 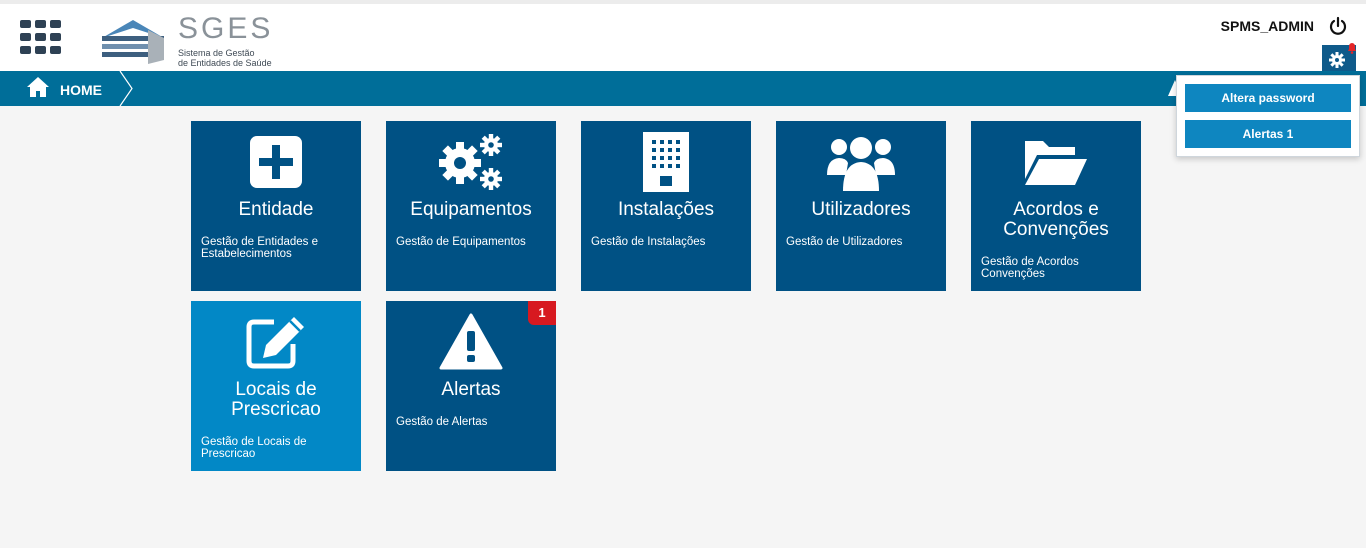 What do you see at coordinates (648, 242) in the screenshot?
I see `tile-description: Gestão de Instalações` at bounding box center [648, 242].